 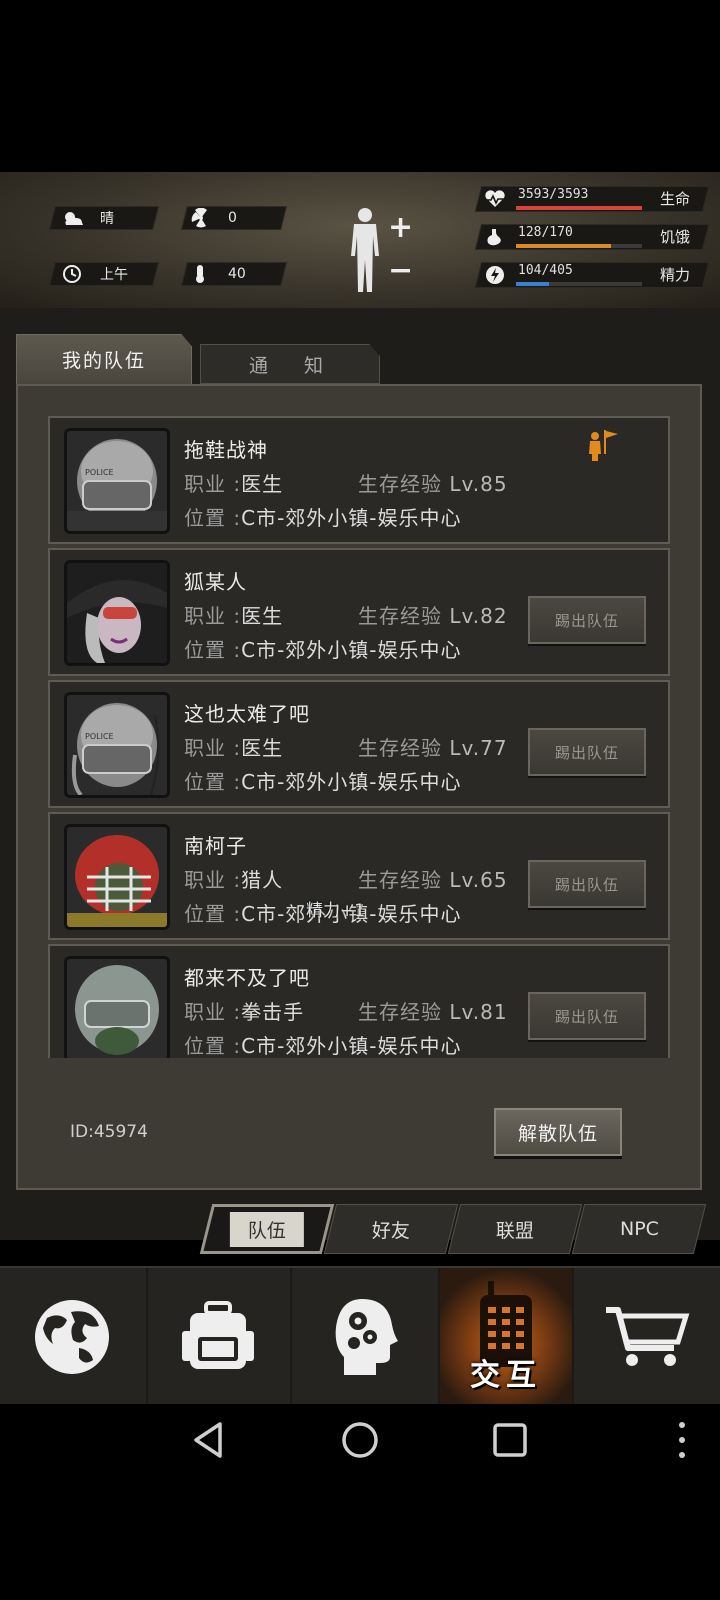 What do you see at coordinates (603, 445) in the screenshot?
I see `leader-flag-icon` at bounding box center [603, 445].